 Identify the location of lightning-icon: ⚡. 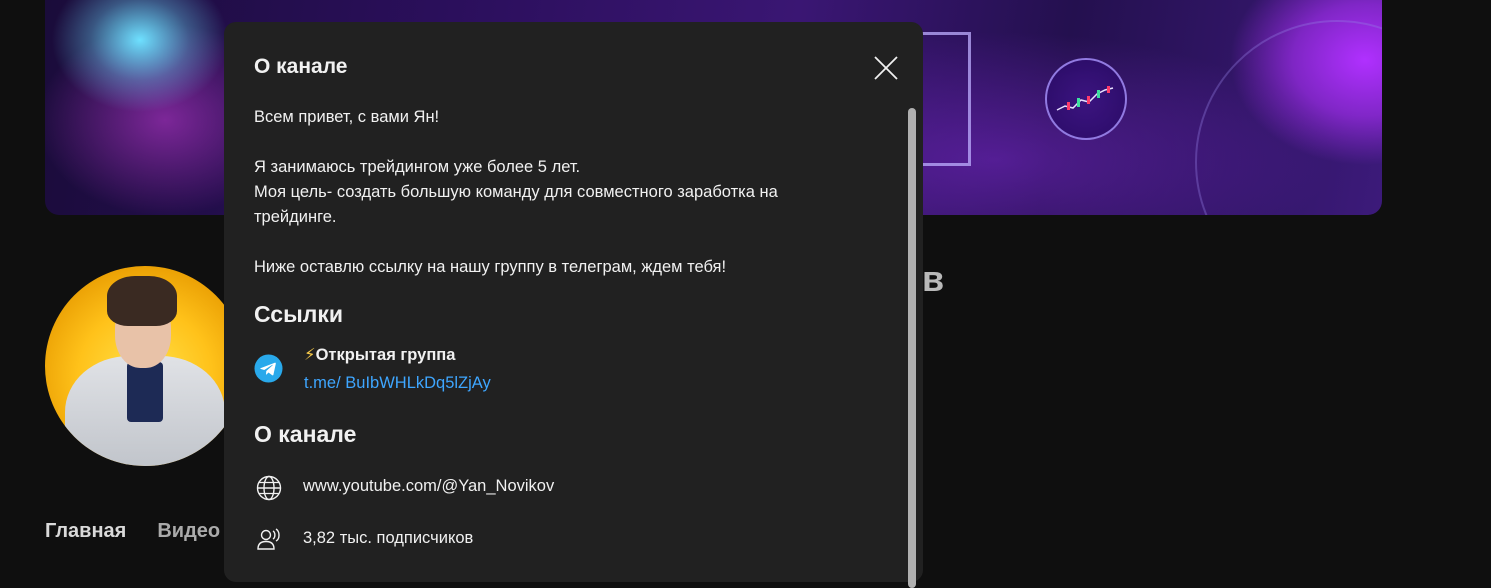
(310, 355).